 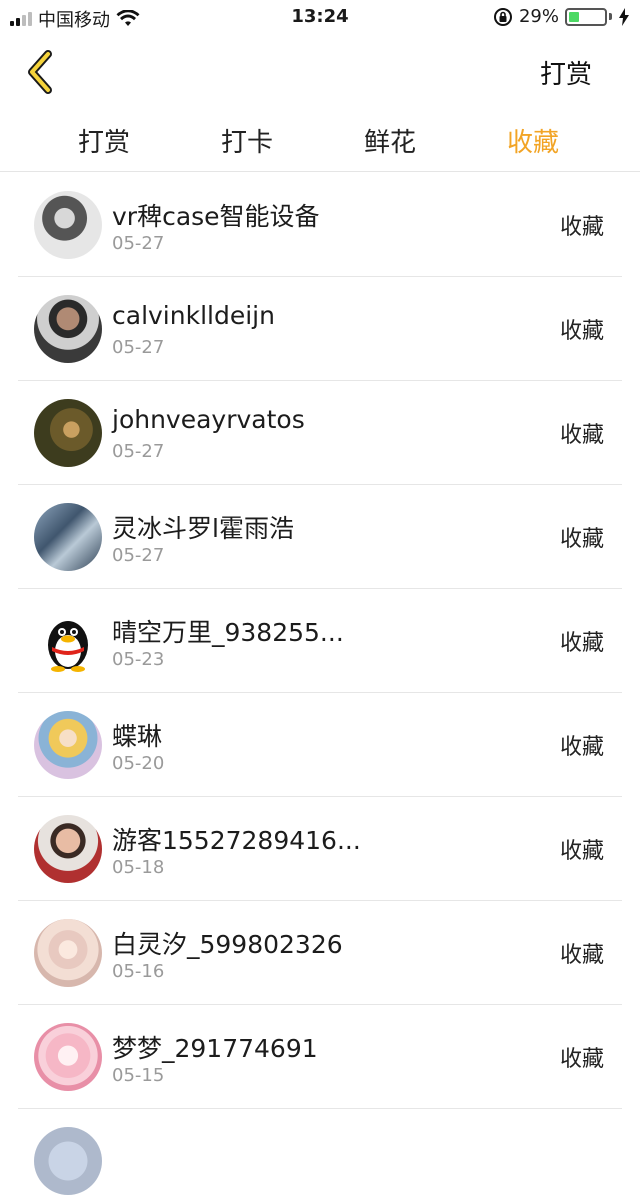 I want to click on orientation-lock-icon, so click(x=502, y=16).